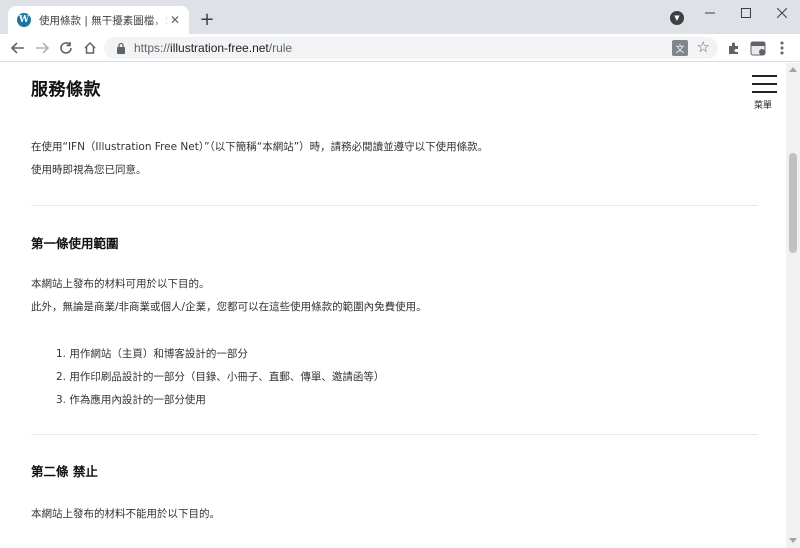  What do you see at coordinates (793, 69) in the screenshot?
I see `scroll-up-arrow-icon` at bounding box center [793, 69].